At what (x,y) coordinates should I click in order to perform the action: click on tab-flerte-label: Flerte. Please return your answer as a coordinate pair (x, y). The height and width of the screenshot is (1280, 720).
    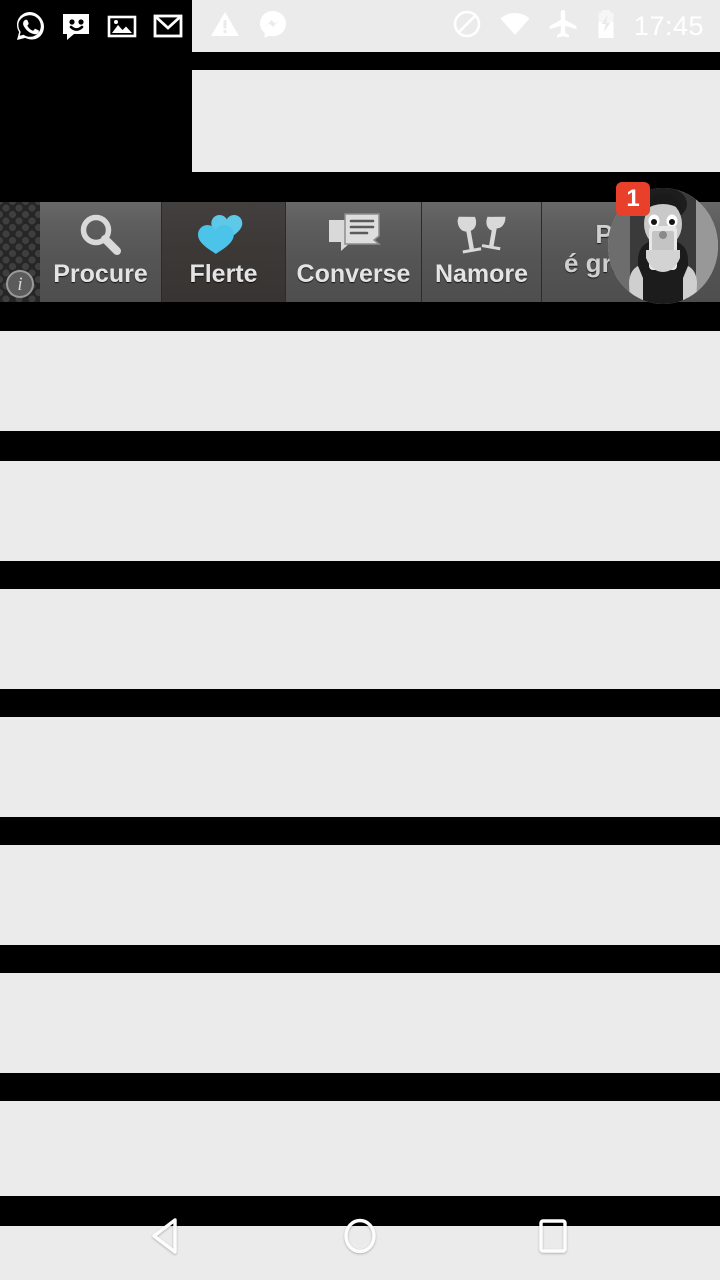
    Looking at the image, I should click on (223, 274).